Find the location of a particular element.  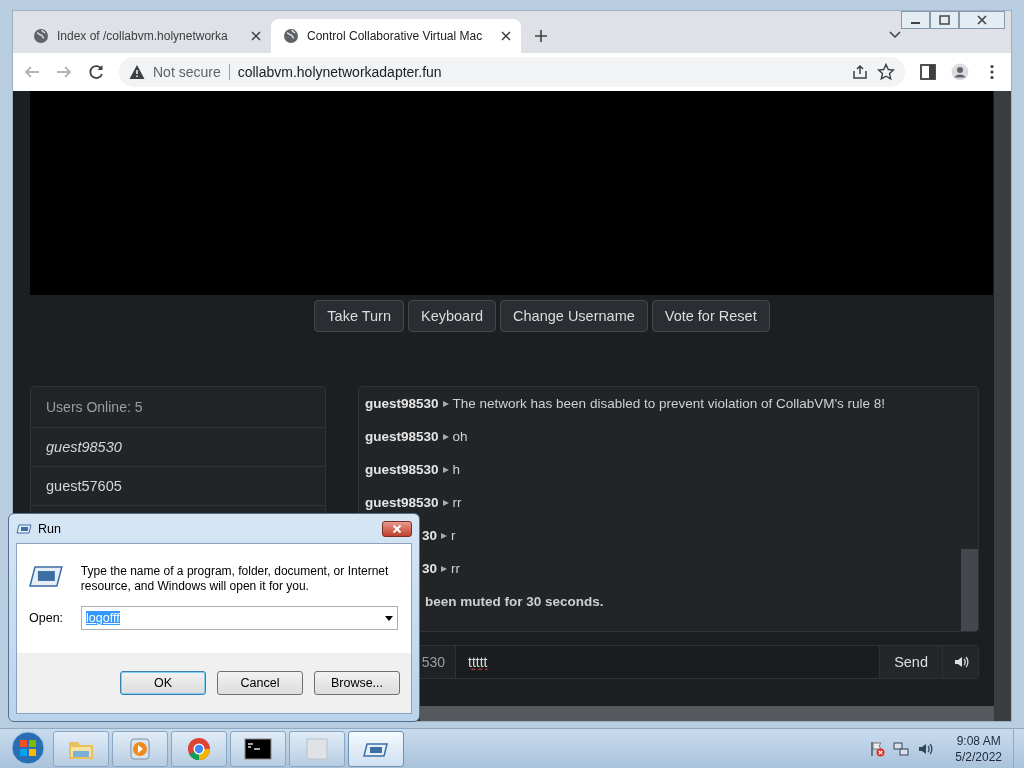

vm-control-button: Keyboard is located at coordinates (452, 316).